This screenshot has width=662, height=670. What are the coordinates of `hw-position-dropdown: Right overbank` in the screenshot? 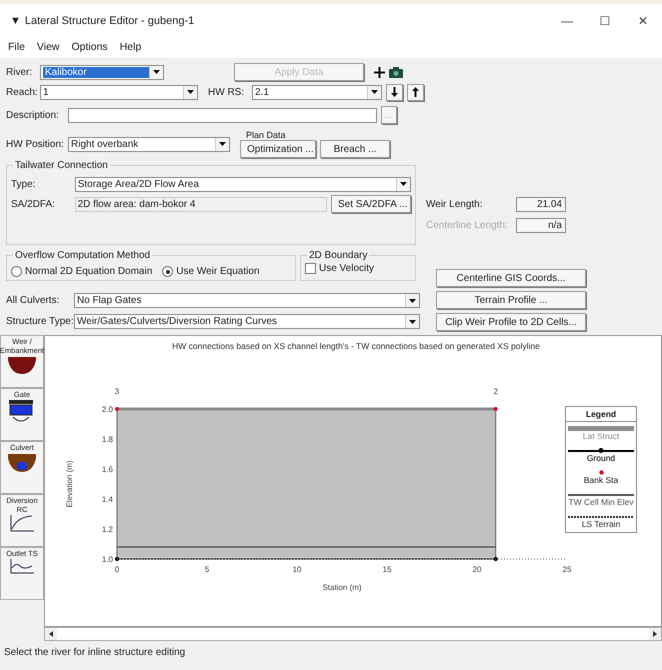 It's located at (149, 144).